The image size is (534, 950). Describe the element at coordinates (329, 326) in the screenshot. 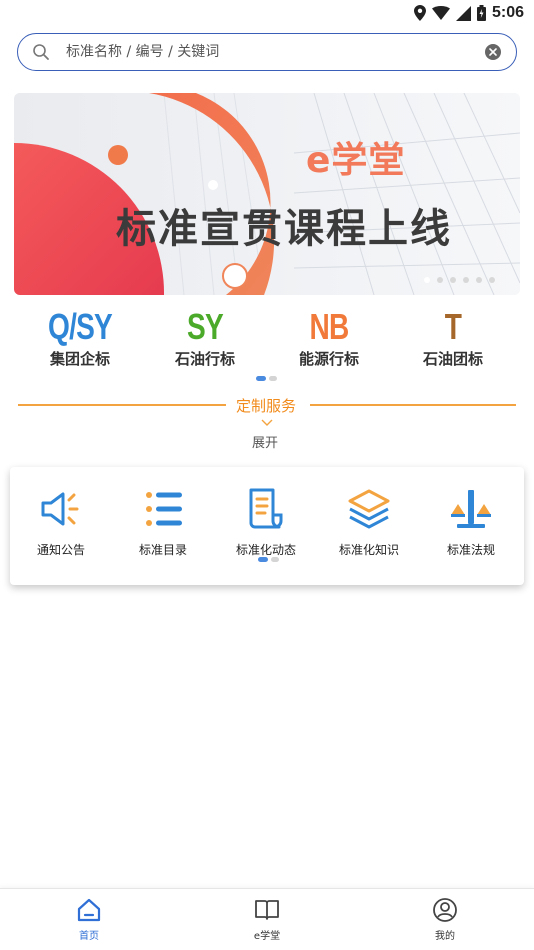

I see `category-code: NB` at that location.